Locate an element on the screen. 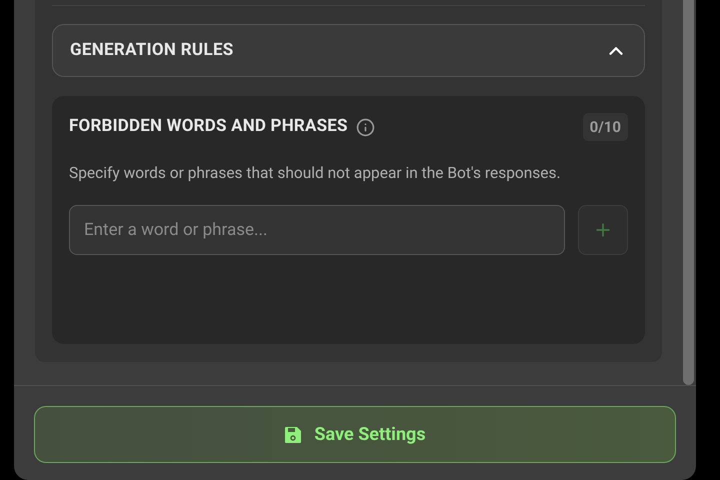 The height and width of the screenshot is (480, 720). accordion-header: GENERATION RULES is located at coordinates (348, 50).